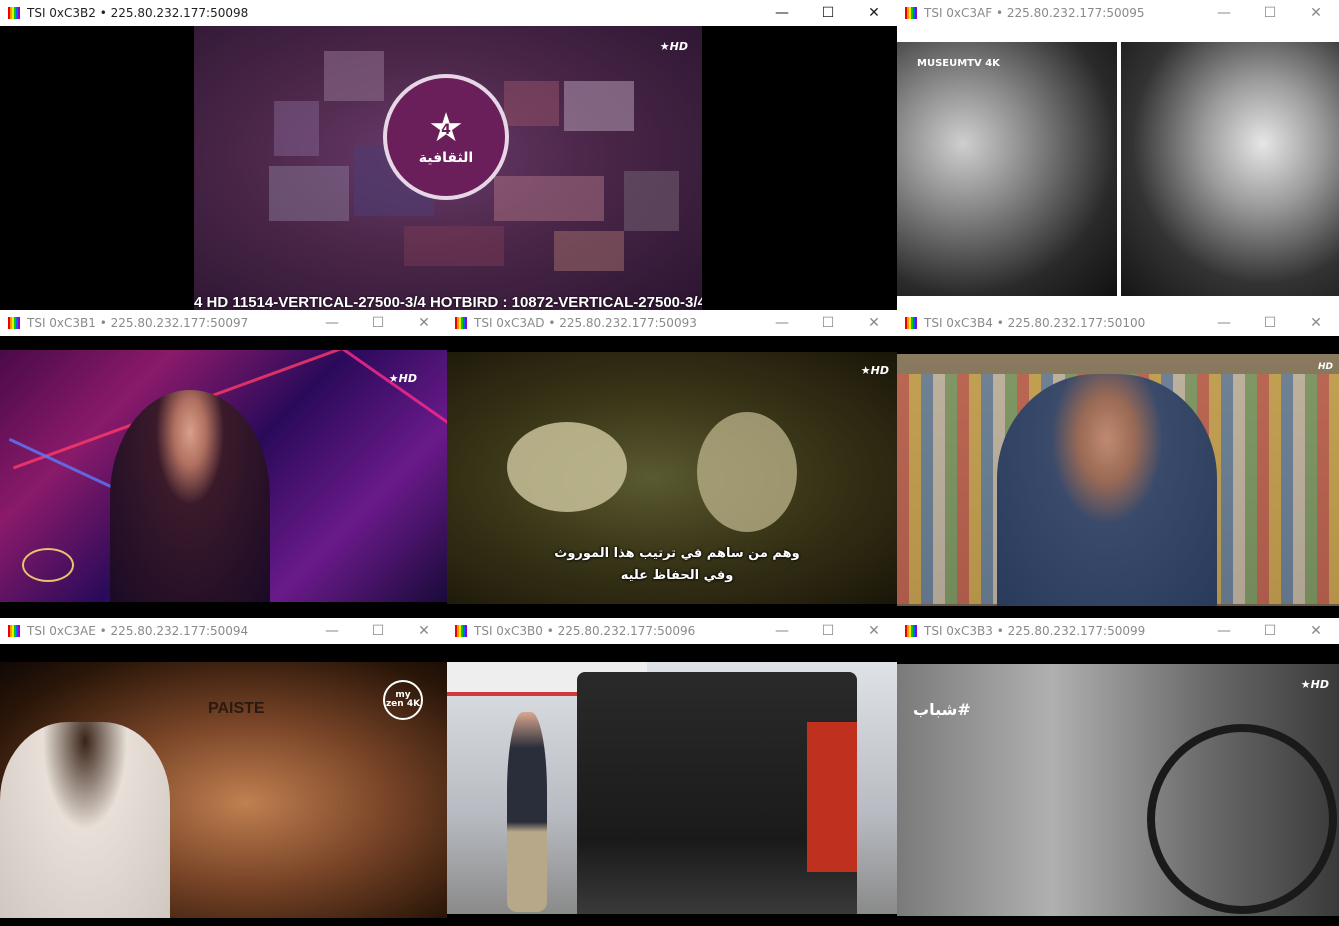 This screenshot has width=1339, height=926. I want to click on window-title: TSI 0xC3B3 • 225.80.232.177:50099, so click(1035, 631).